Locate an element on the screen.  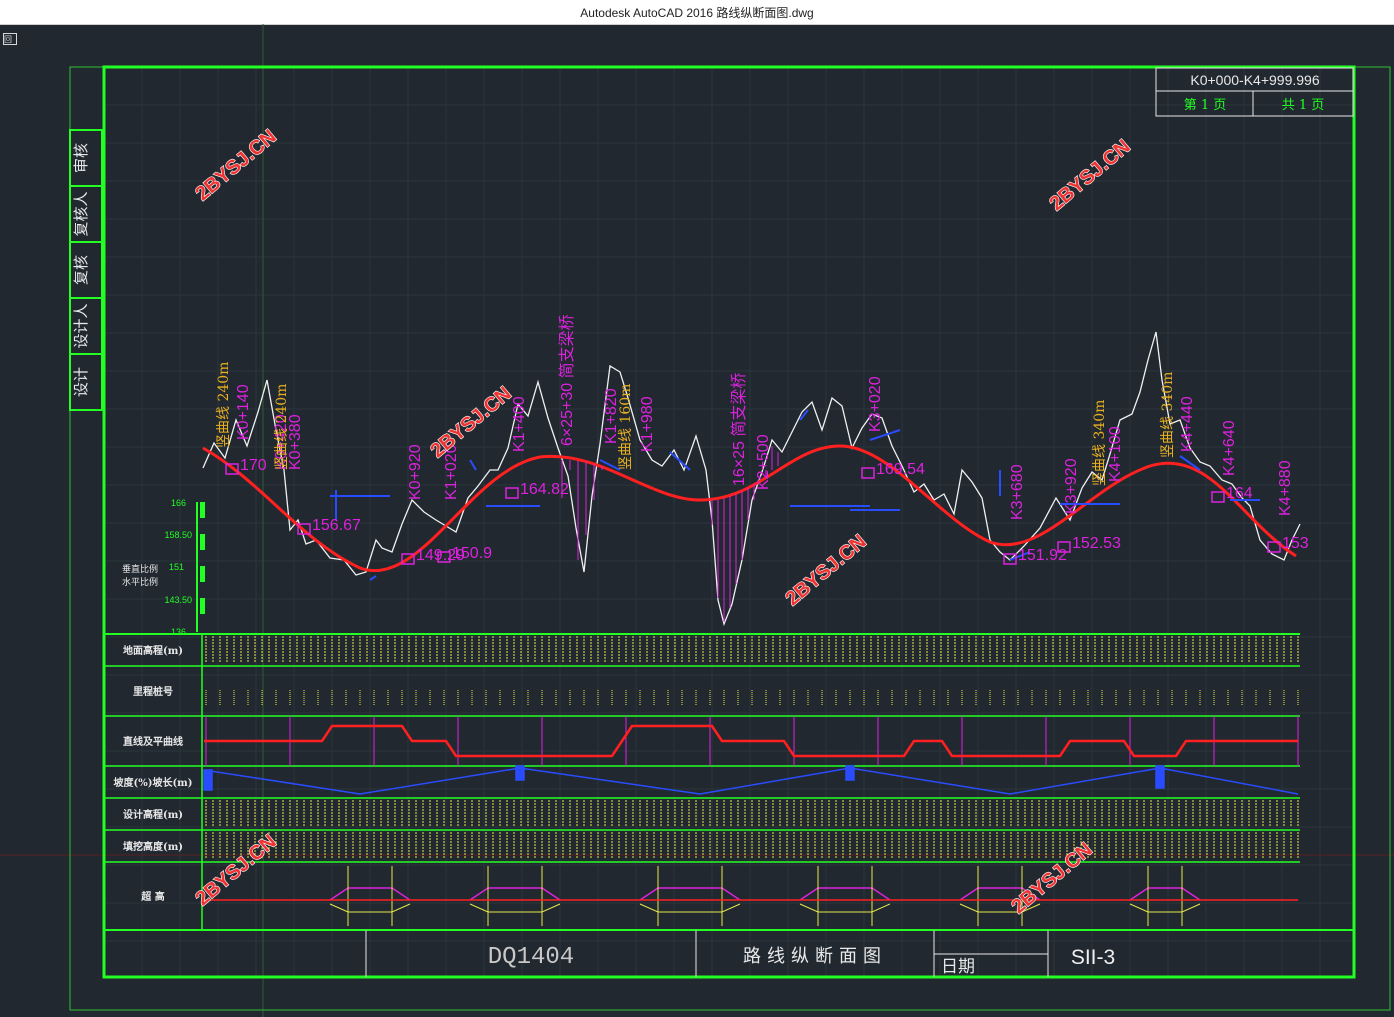
station-label: K0+140 is located at coordinates (243, 412).